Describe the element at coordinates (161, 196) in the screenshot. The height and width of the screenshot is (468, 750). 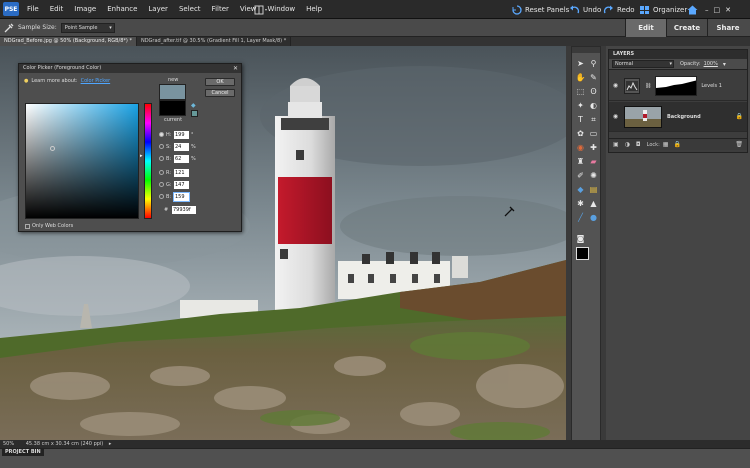
I see `radio-b2` at that location.